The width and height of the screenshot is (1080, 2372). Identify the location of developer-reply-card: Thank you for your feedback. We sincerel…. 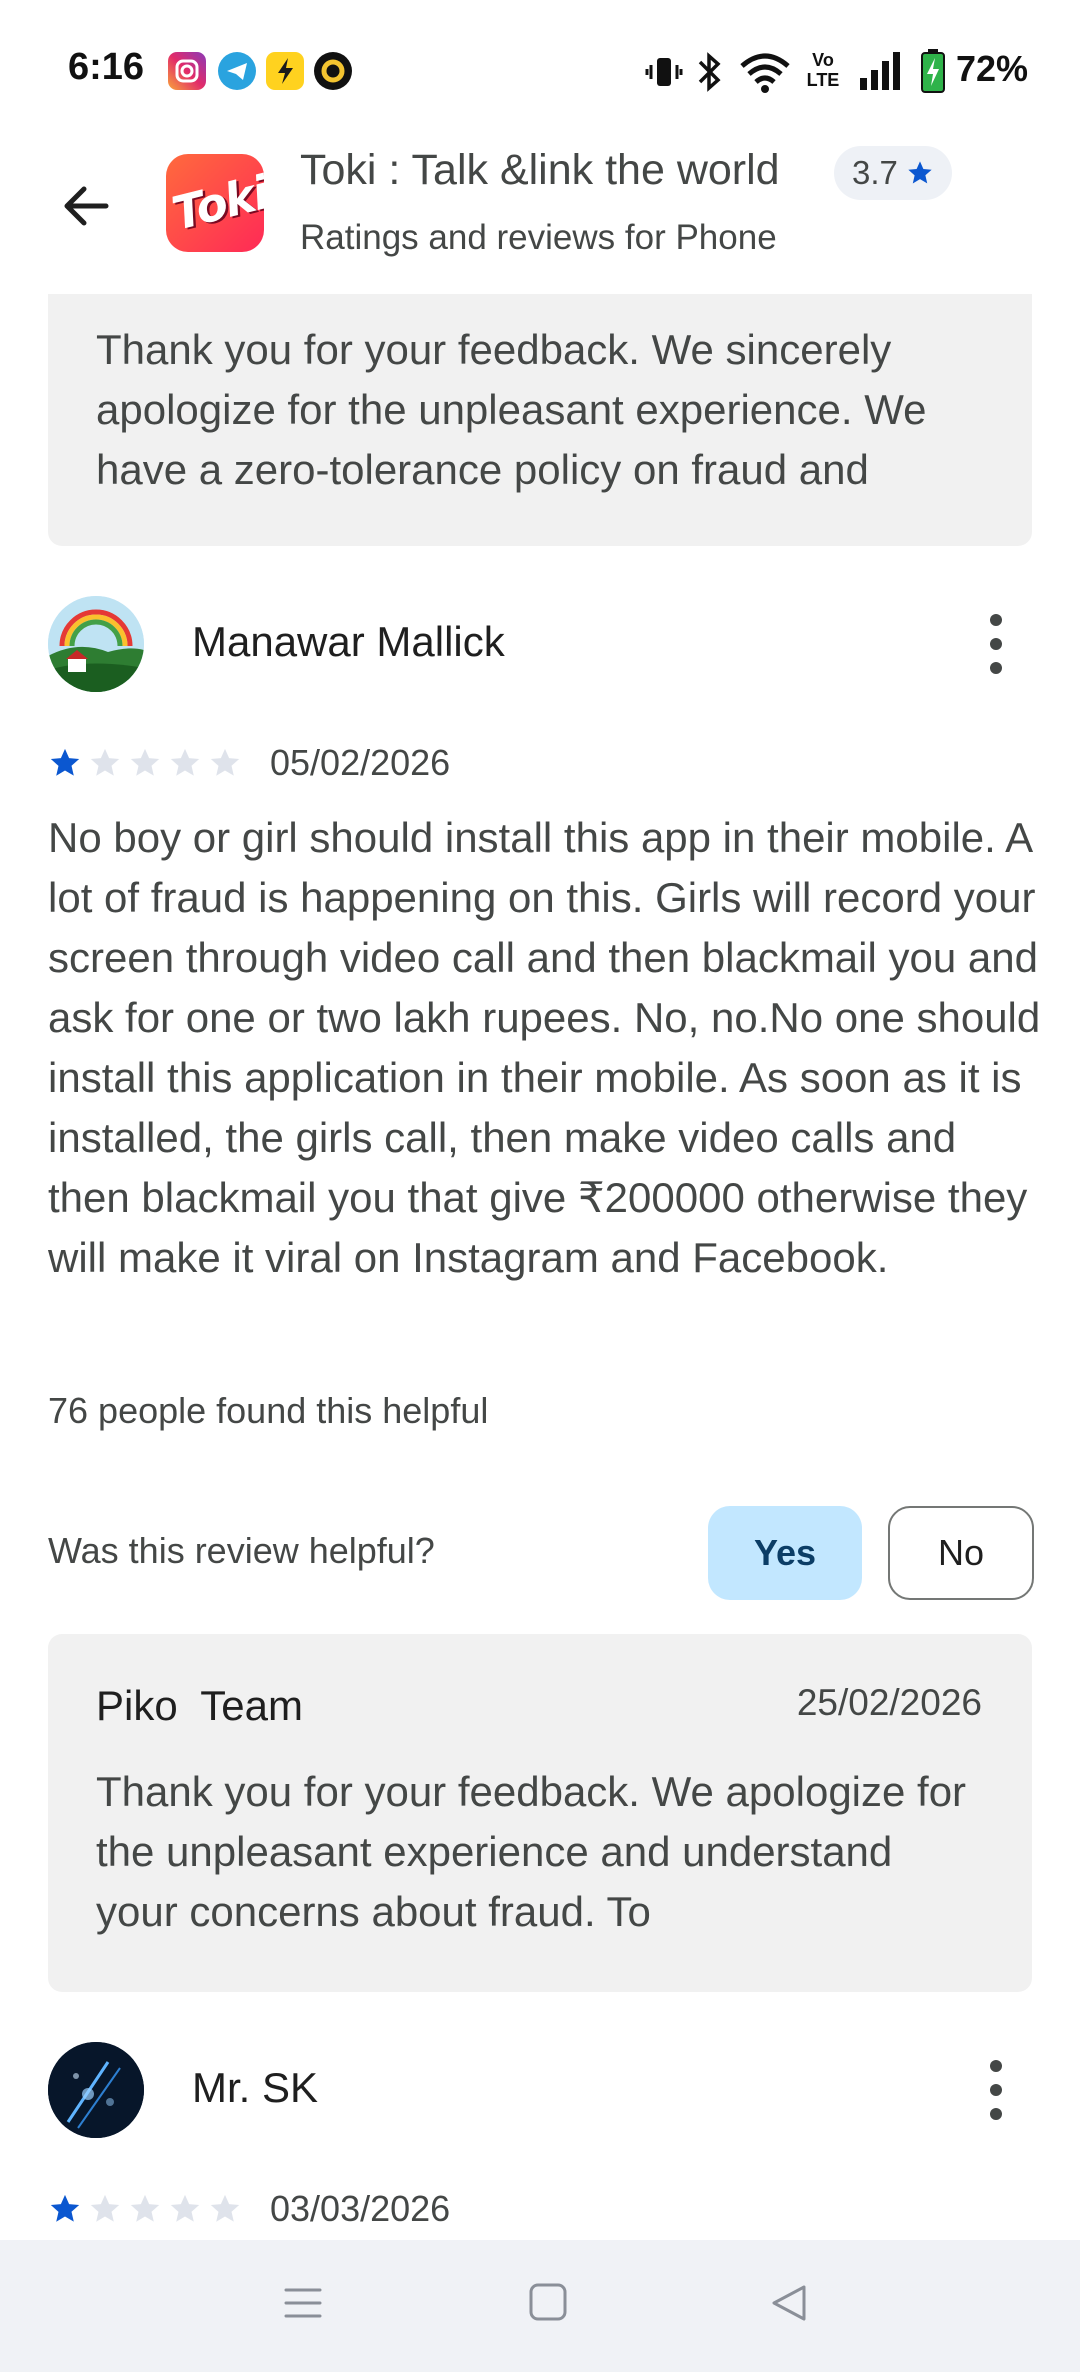
(540, 420).